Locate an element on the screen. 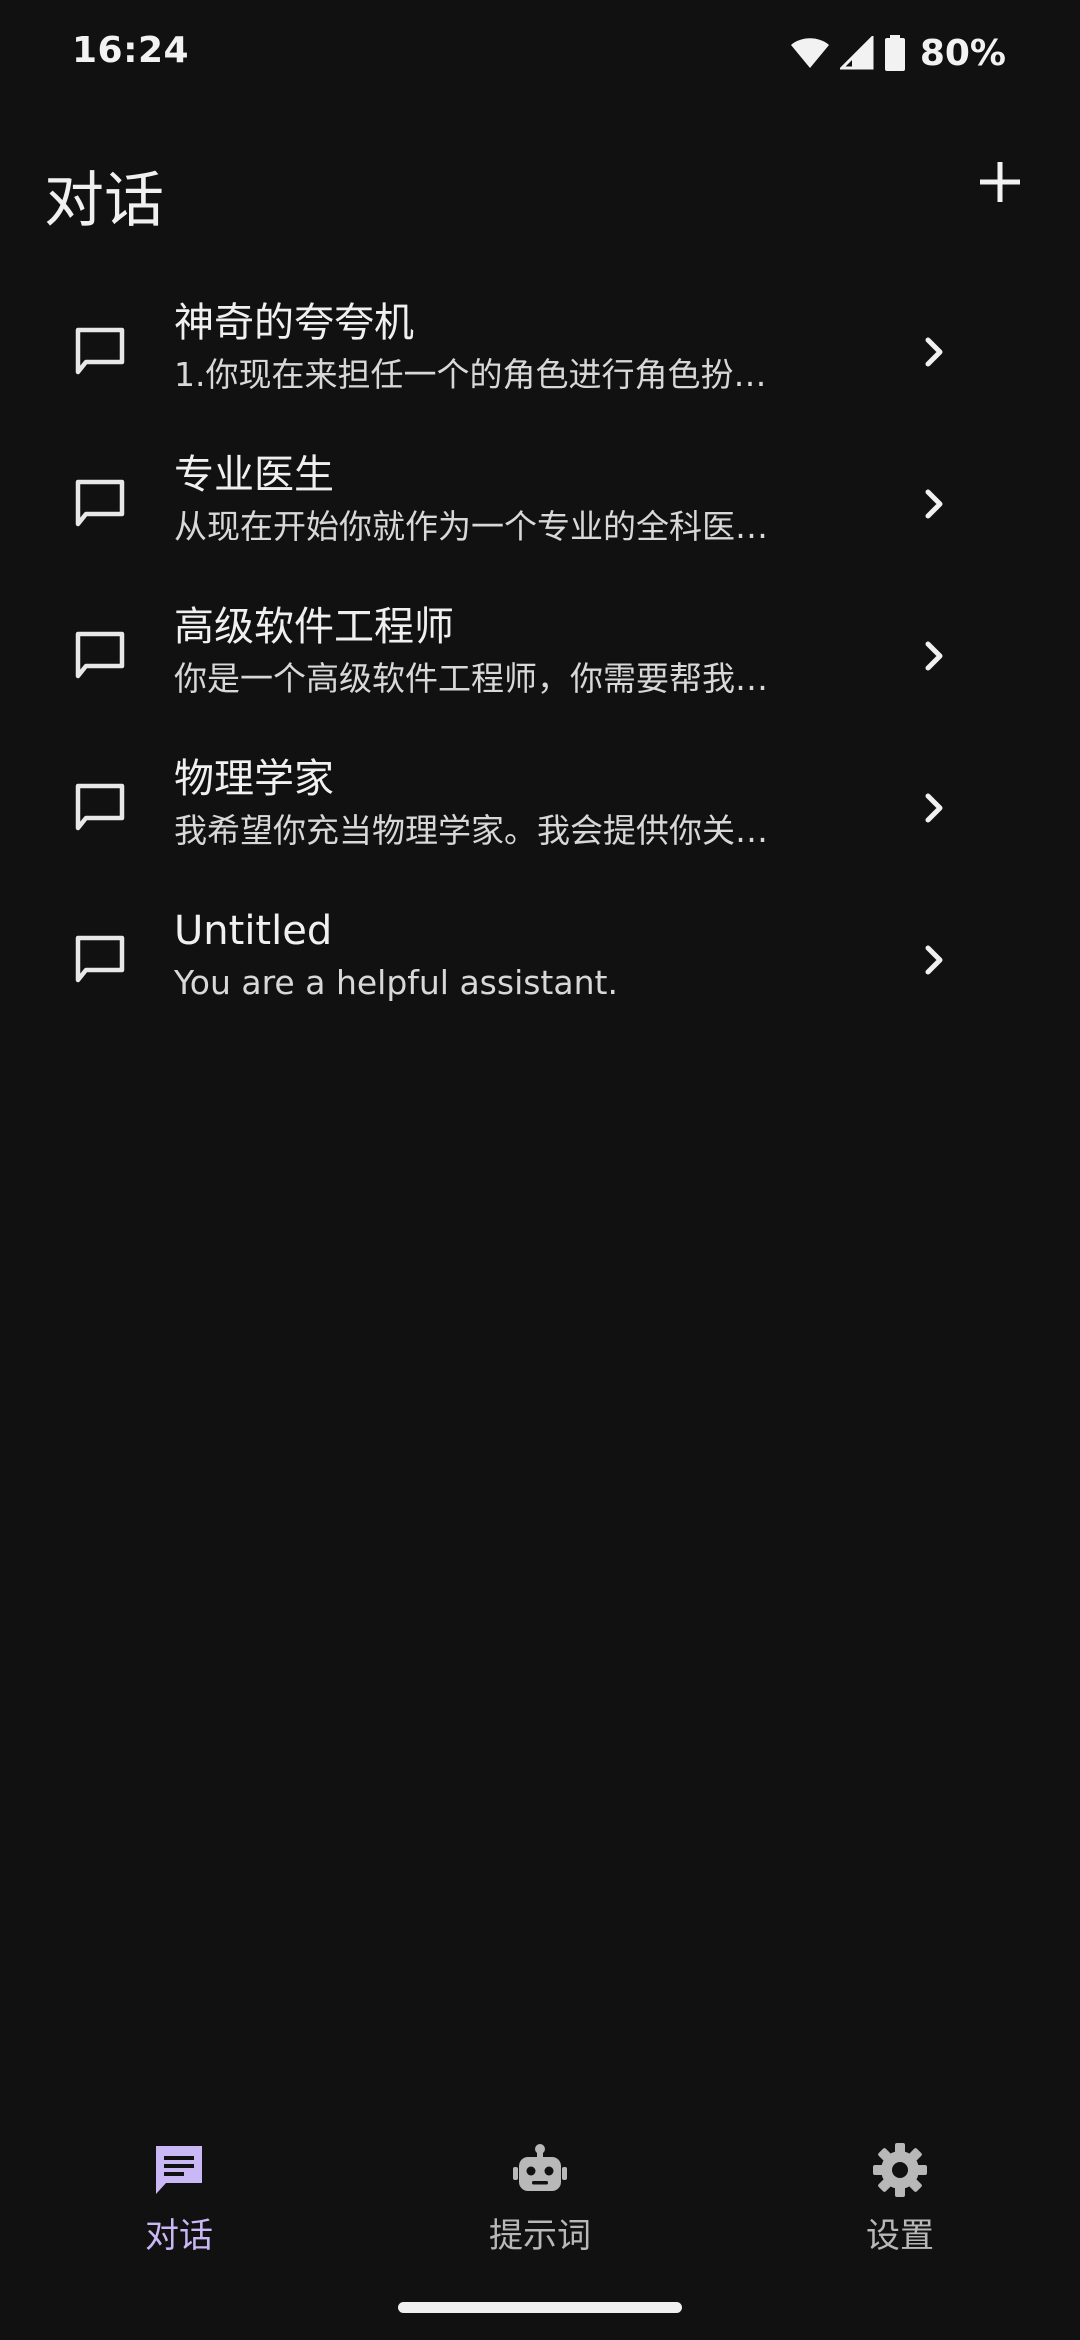 This screenshot has height=2340, width=1080. nav-tab-settings: 设置 is located at coordinates (900, 2215).